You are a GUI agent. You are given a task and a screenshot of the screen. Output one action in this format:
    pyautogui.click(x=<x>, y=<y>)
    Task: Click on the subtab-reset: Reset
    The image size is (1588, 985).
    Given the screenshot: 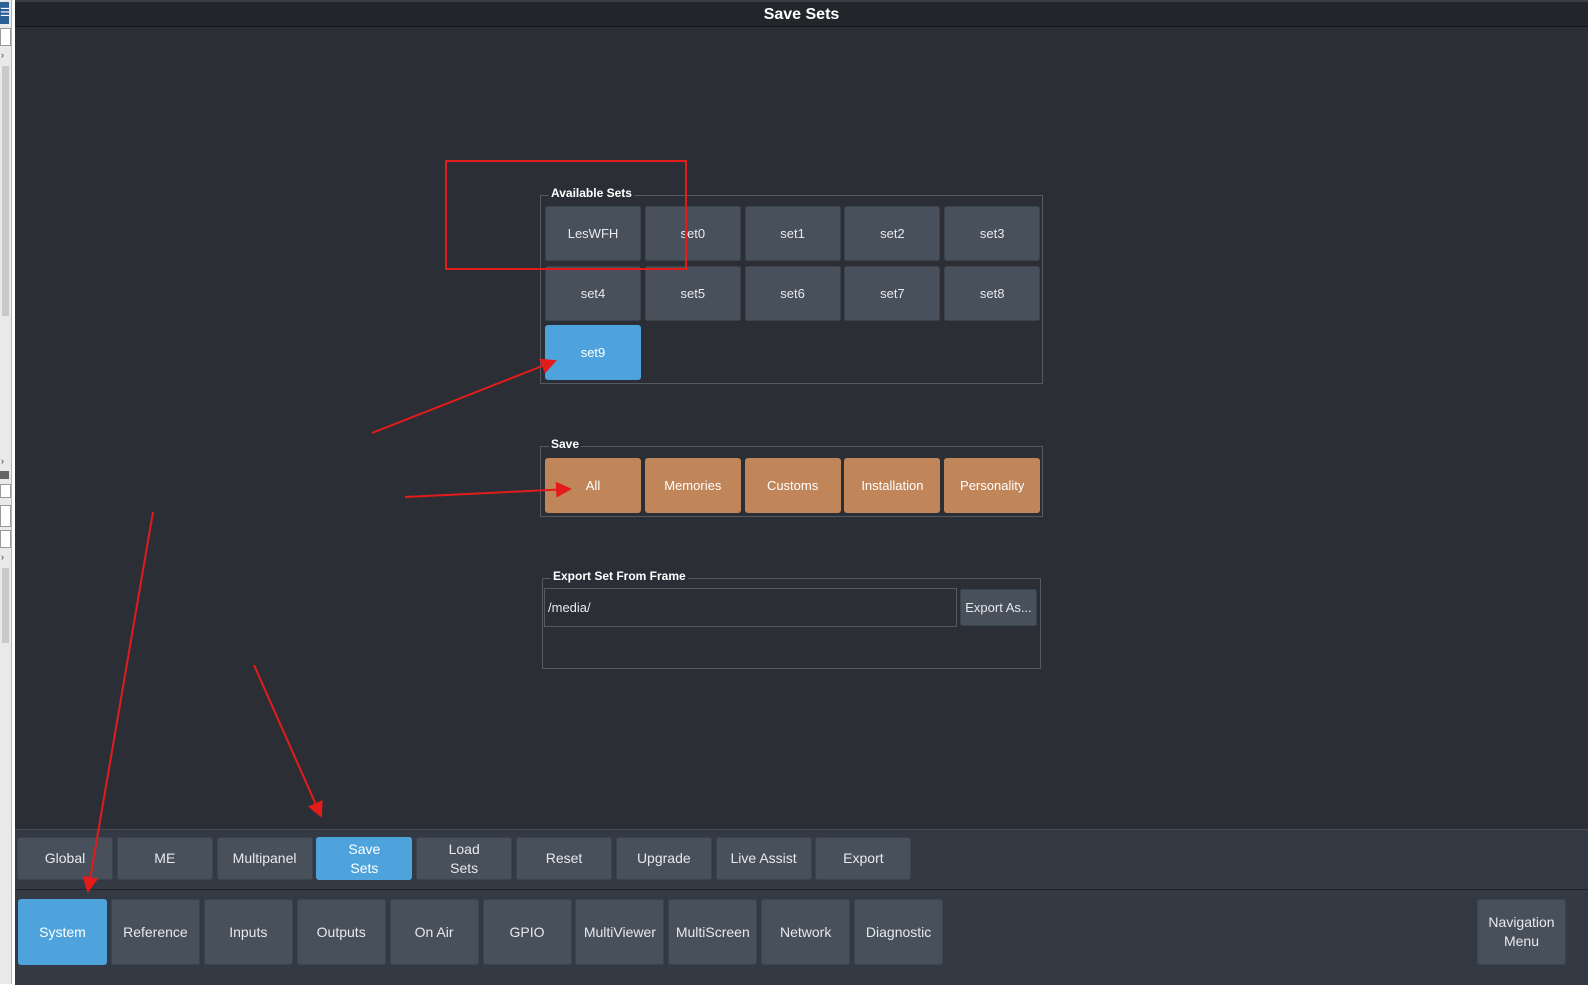 What is the action you would take?
    pyautogui.click(x=564, y=858)
    